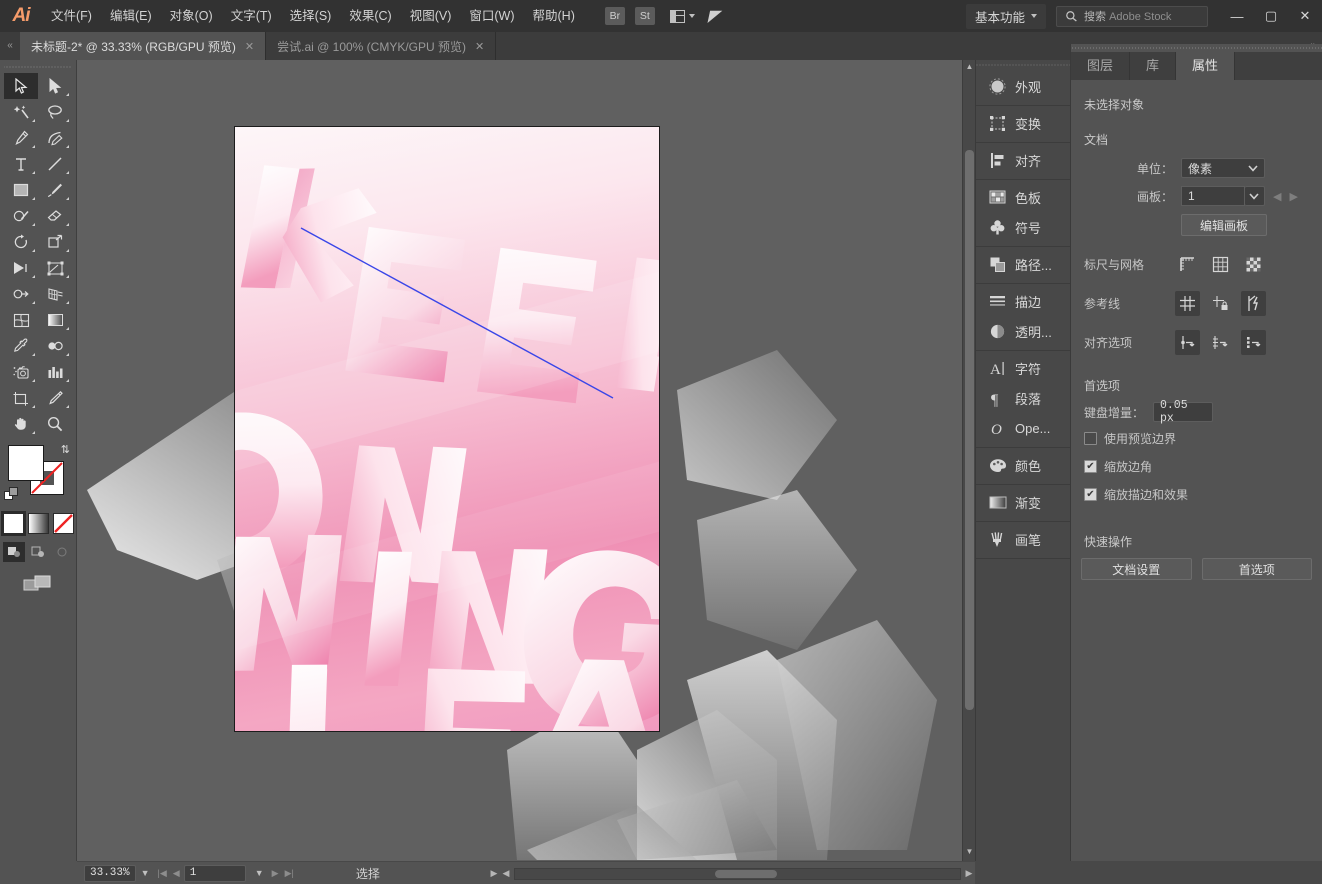 The height and width of the screenshot is (884, 1322). What do you see at coordinates (55, 216) in the screenshot?
I see `eraser-tool` at bounding box center [55, 216].